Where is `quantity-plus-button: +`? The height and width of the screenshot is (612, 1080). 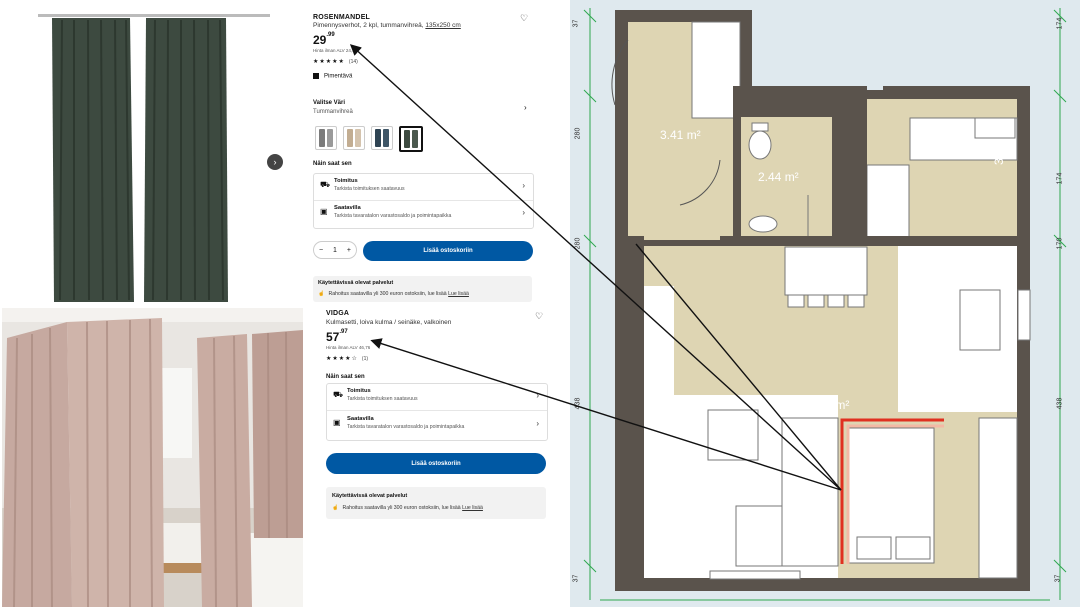
quantity-plus-button: + is located at coordinates (349, 250).